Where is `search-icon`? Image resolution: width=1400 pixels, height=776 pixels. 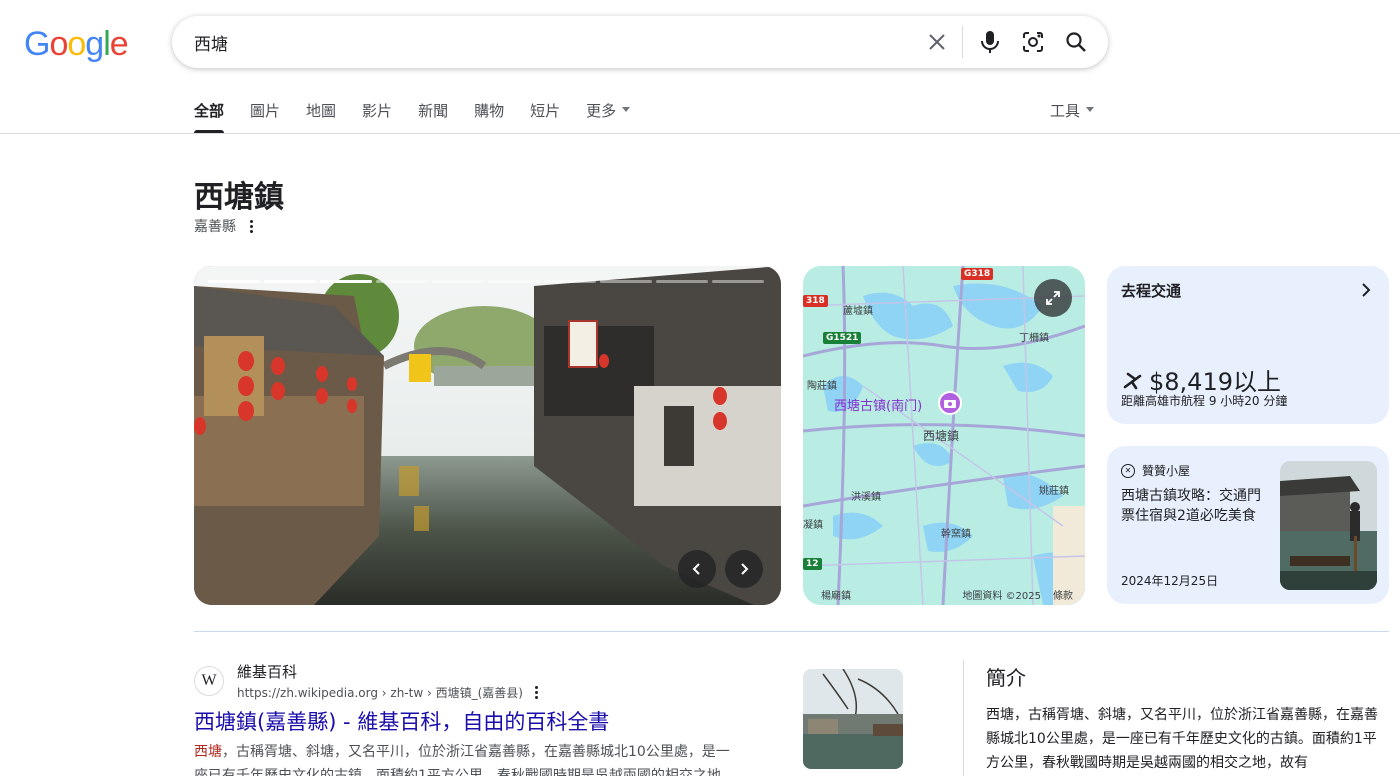 search-icon is located at coordinates (1076, 42).